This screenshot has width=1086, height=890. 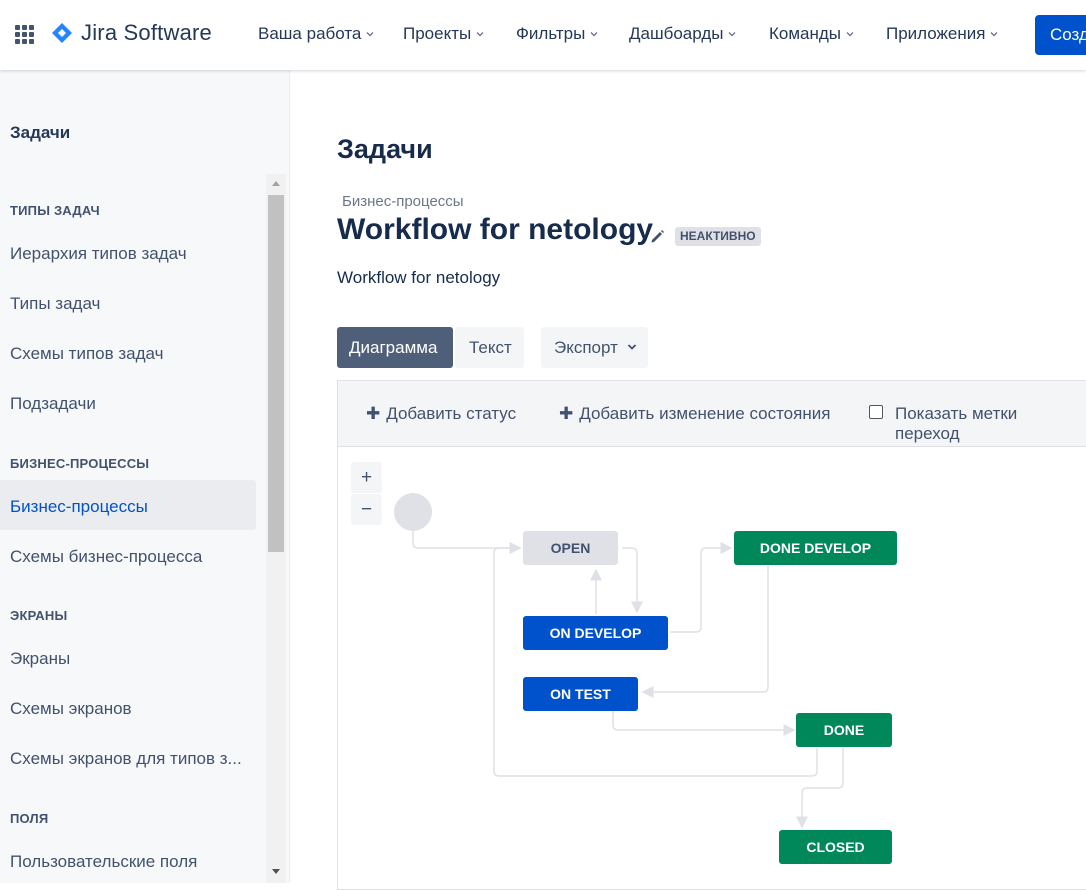 What do you see at coordinates (936, 33) in the screenshot?
I see `nav-label: Приложения` at bounding box center [936, 33].